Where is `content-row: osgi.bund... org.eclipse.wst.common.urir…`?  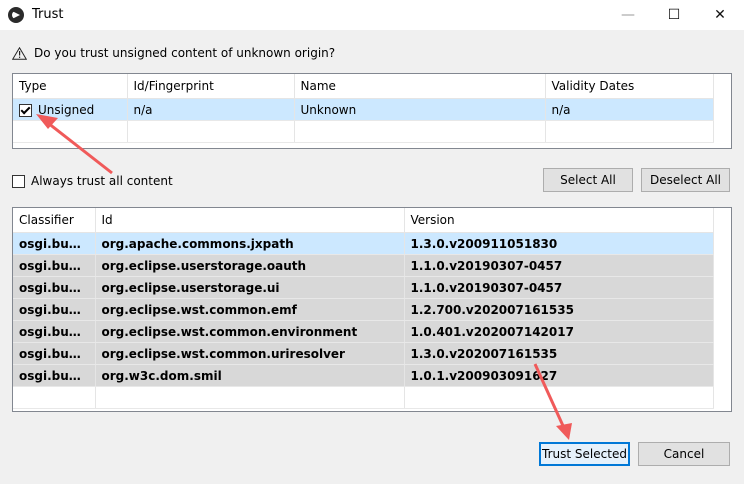
content-row: osgi.bund... org.eclipse.wst.common.urir… is located at coordinates (363, 353).